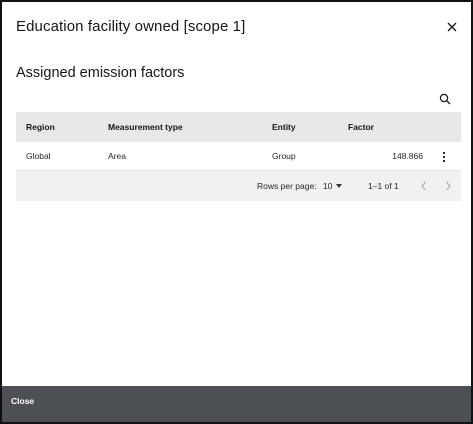 The width and height of the screenshot is (473, 424). I want to click on table-header: Region Measurement type Entity Factor, so click(238, 127).